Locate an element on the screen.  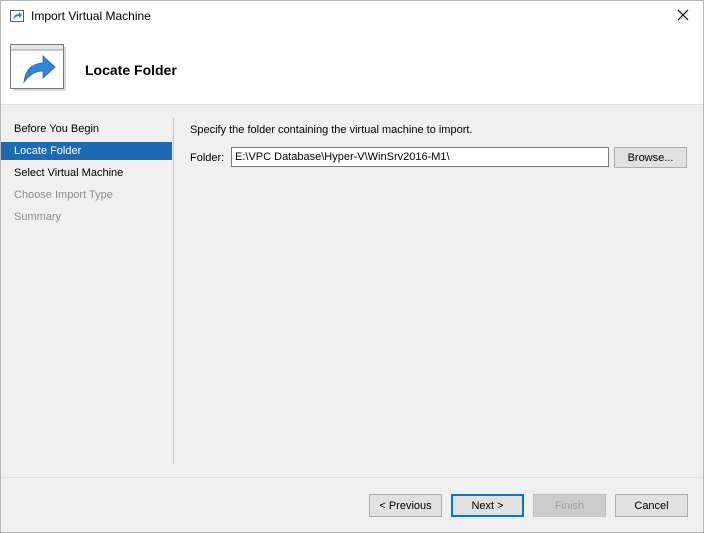
close-icon is located at coordinates (683, 16).